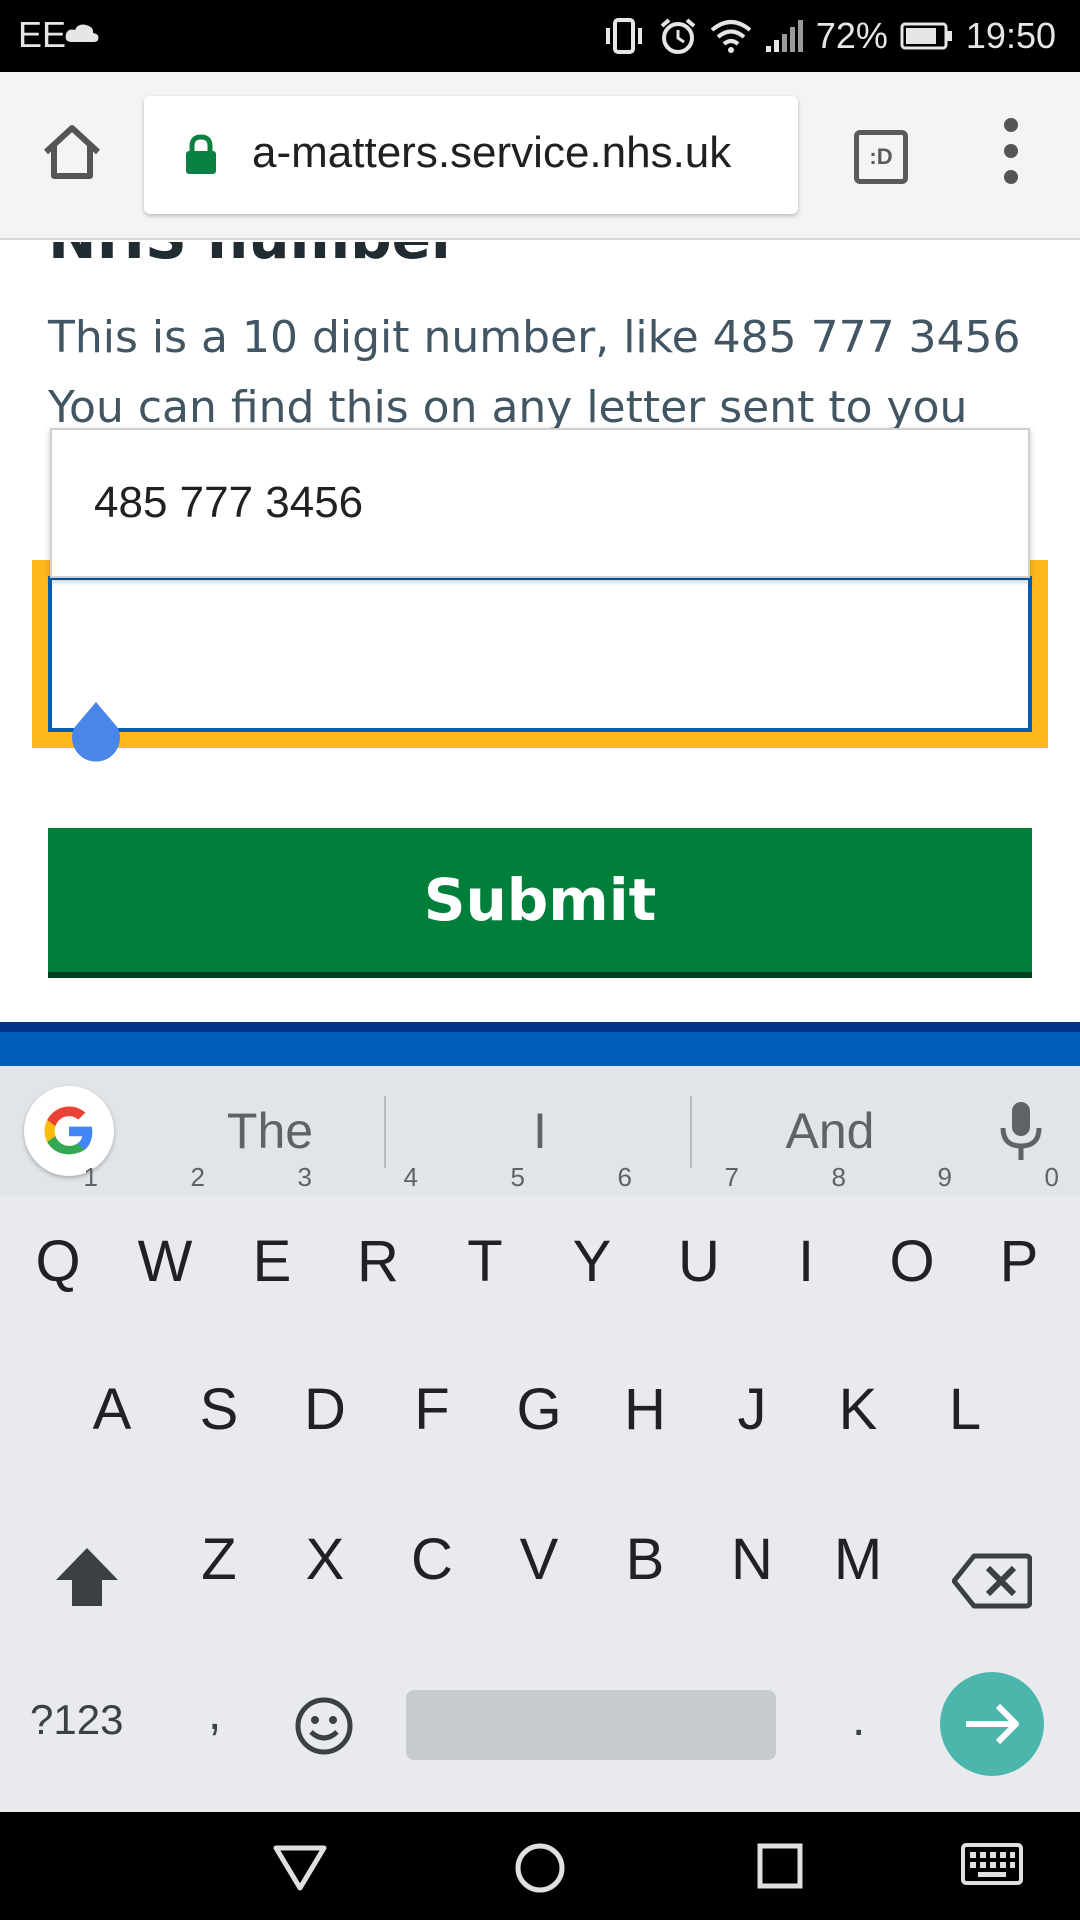 This screenshot has height=1920, width=1080. Describe the element at coordinates (540, 503) in the screenshot. I see `autofill-suggestion: 485 777 3456` at that location.